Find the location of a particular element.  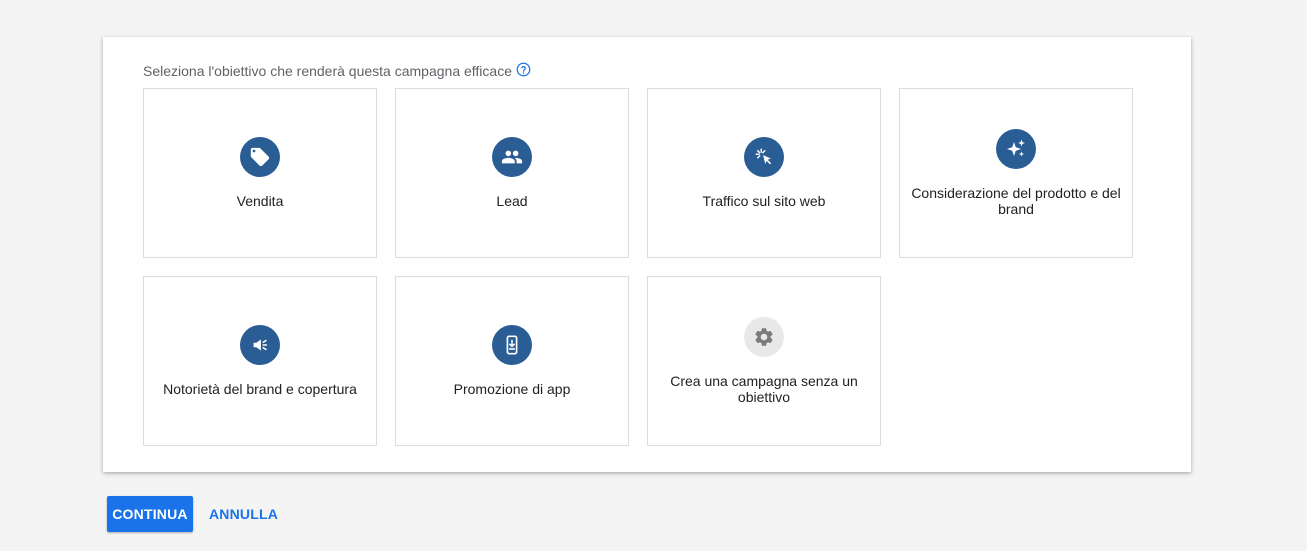

goal-card-label: Crea una campagna senza un obiettivo is located at coordinates (764, 389).